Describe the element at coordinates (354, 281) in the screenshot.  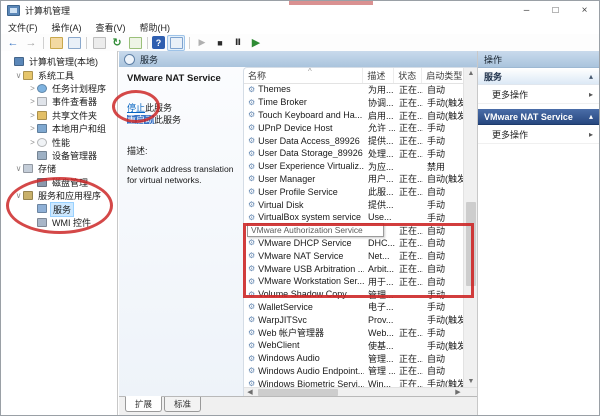
I see `service-row: ⚙ VMware Workstation Ser... 用于... 正在... 自动` at that location.